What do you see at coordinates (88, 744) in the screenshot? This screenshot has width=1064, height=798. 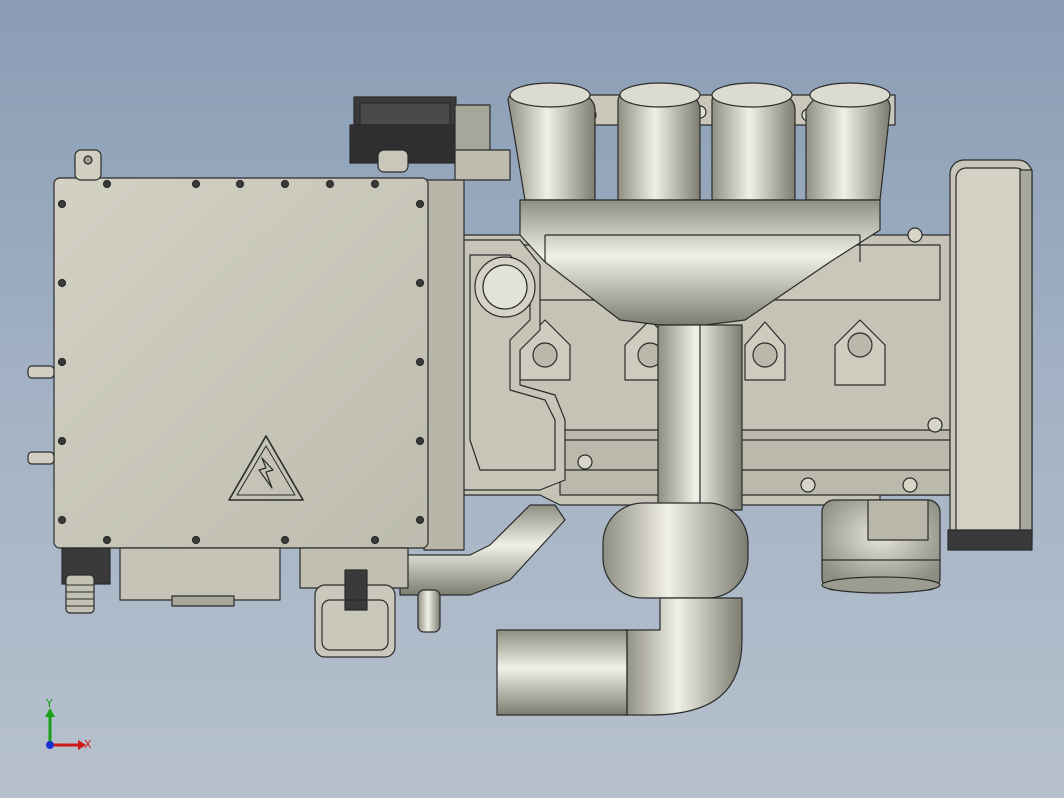 I see `x-axis-label: X` at bounding box center [88, 744].